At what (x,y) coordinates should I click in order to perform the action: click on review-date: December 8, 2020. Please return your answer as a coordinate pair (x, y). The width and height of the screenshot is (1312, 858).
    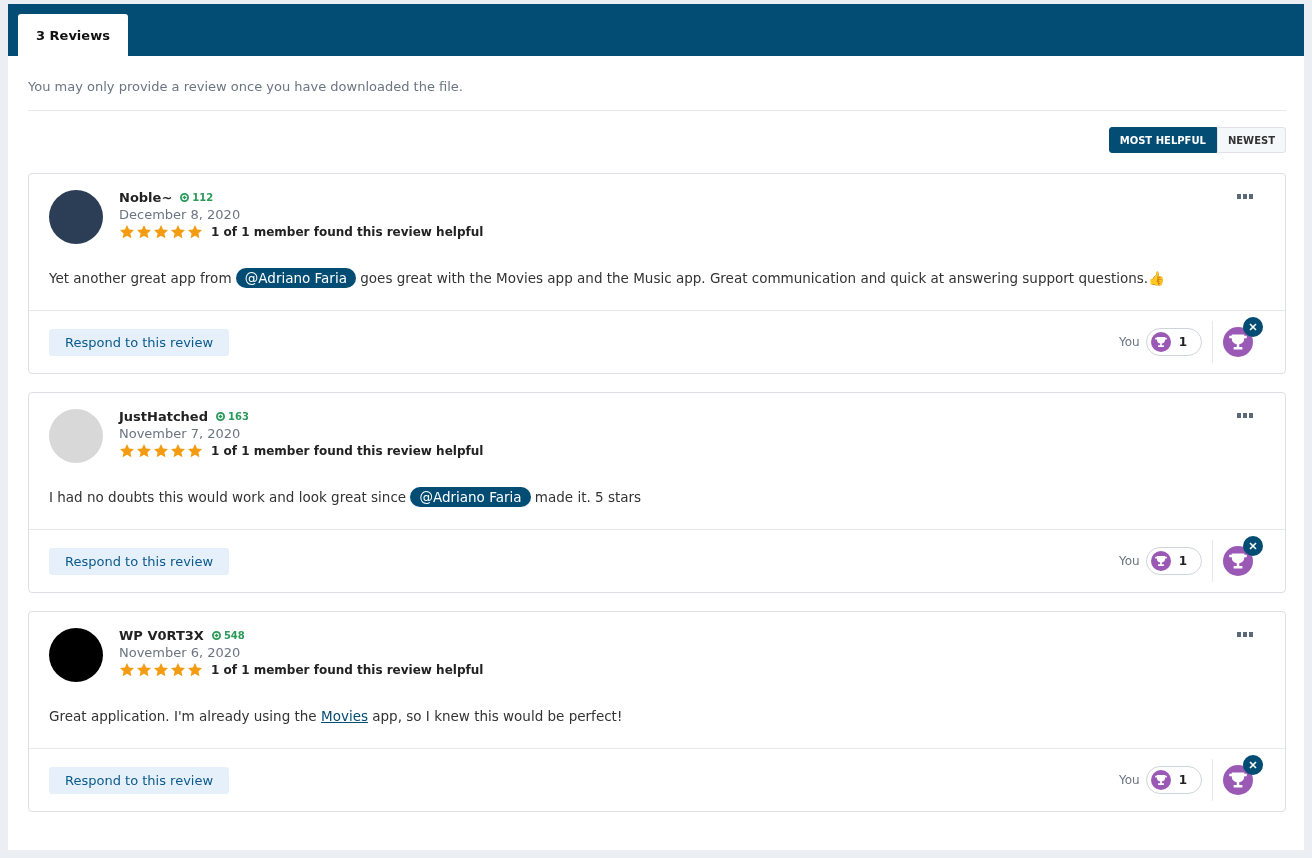
    Looking at the image, I should click on (180, 214).